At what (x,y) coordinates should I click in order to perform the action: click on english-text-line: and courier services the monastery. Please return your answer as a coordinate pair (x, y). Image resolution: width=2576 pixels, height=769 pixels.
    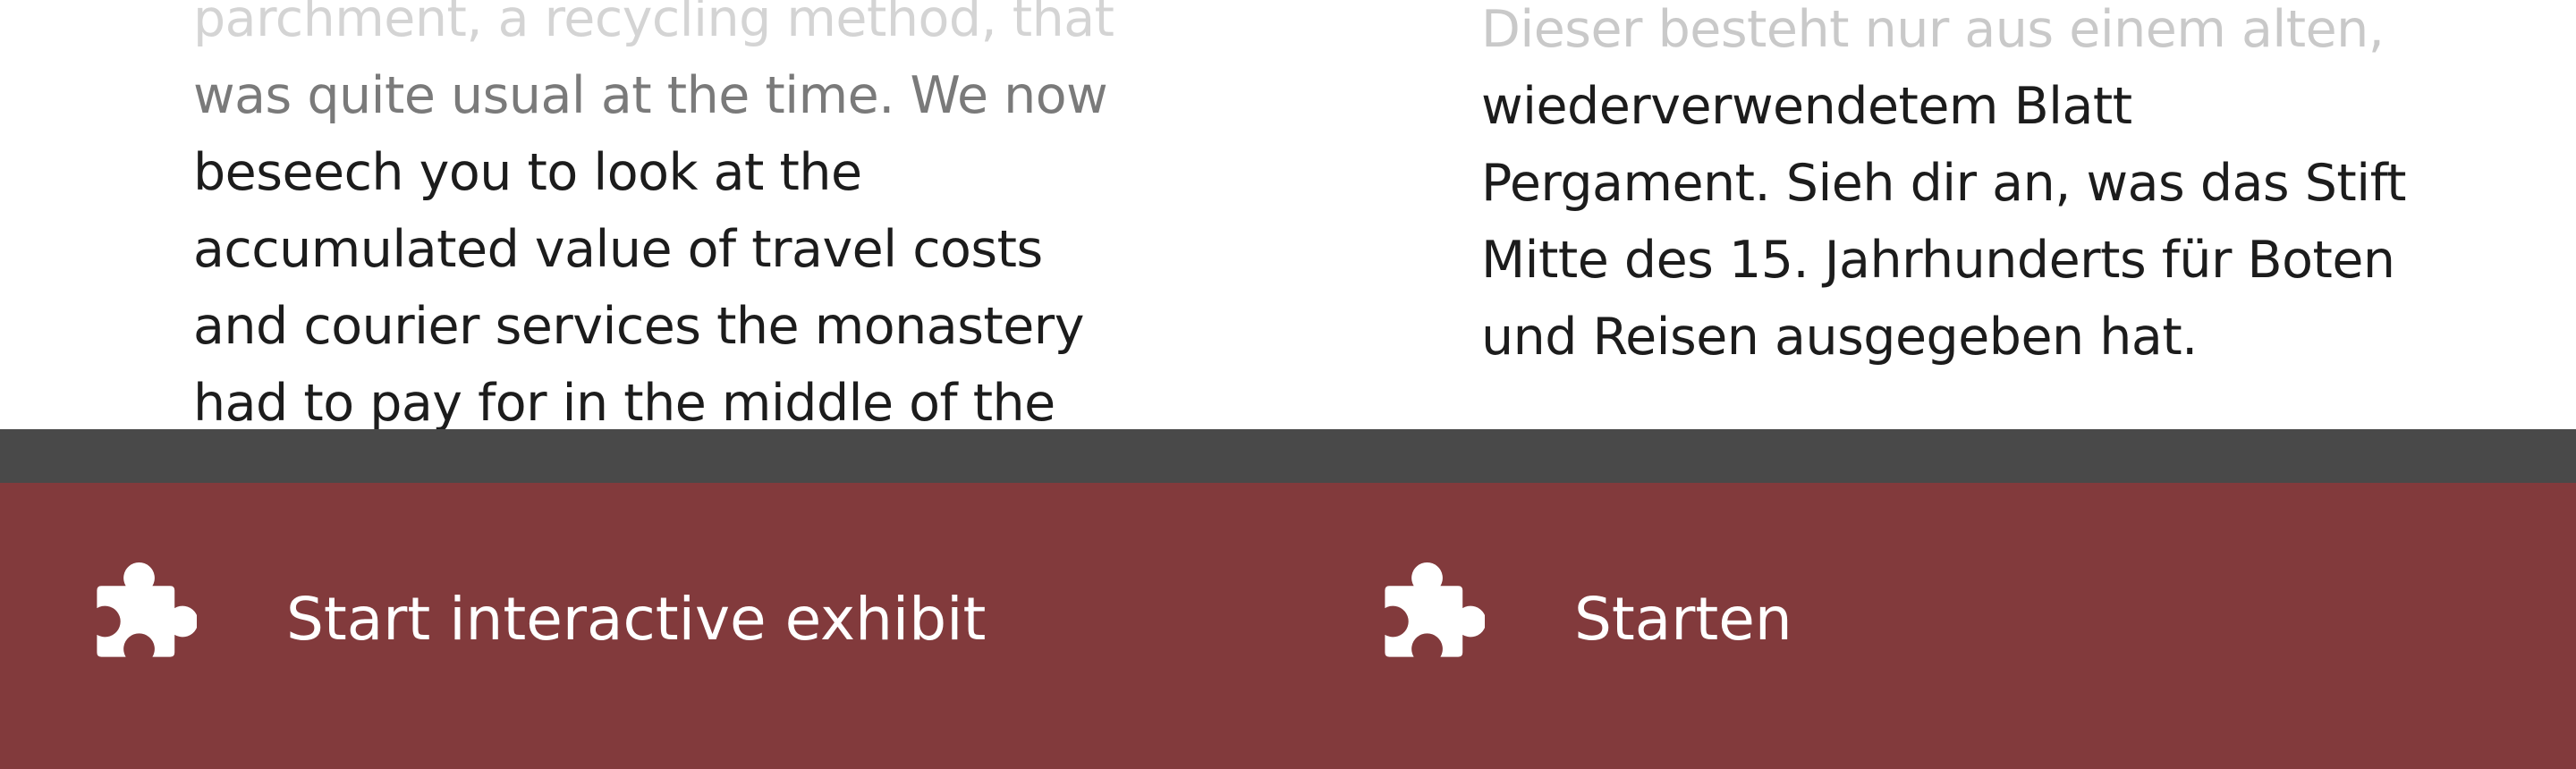
    Looking at the image, I should click on (638, 327).